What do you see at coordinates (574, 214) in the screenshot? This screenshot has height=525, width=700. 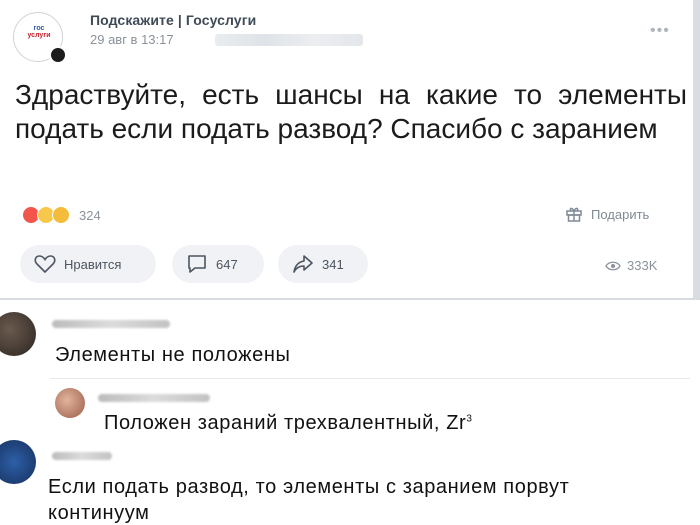 I see `gift-icon` at bounding box center [574, 214].